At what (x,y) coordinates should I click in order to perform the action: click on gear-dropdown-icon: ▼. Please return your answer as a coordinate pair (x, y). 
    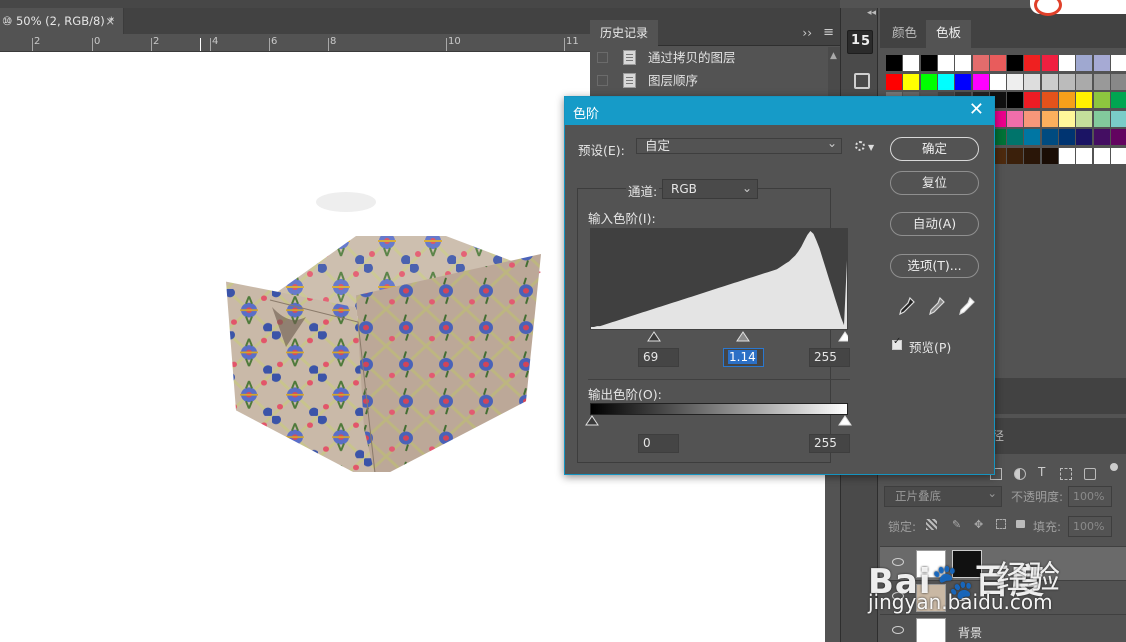
    Looking at the image, I should click on (871, 147).